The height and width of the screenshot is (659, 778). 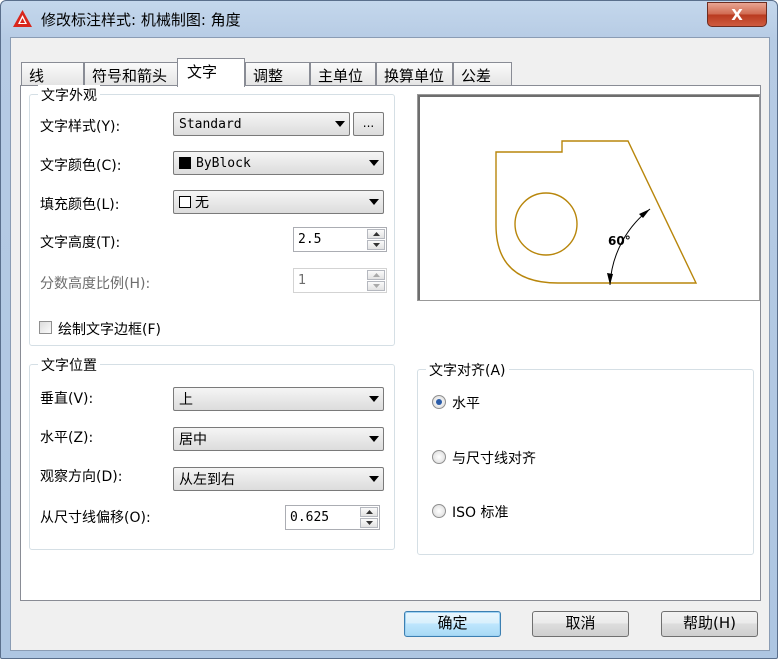 What do you see at coordinates (135, 74) in the screenshot?
I see `tab-symbols-arrows: 符号和箭头` at bounding box center [135, 74].